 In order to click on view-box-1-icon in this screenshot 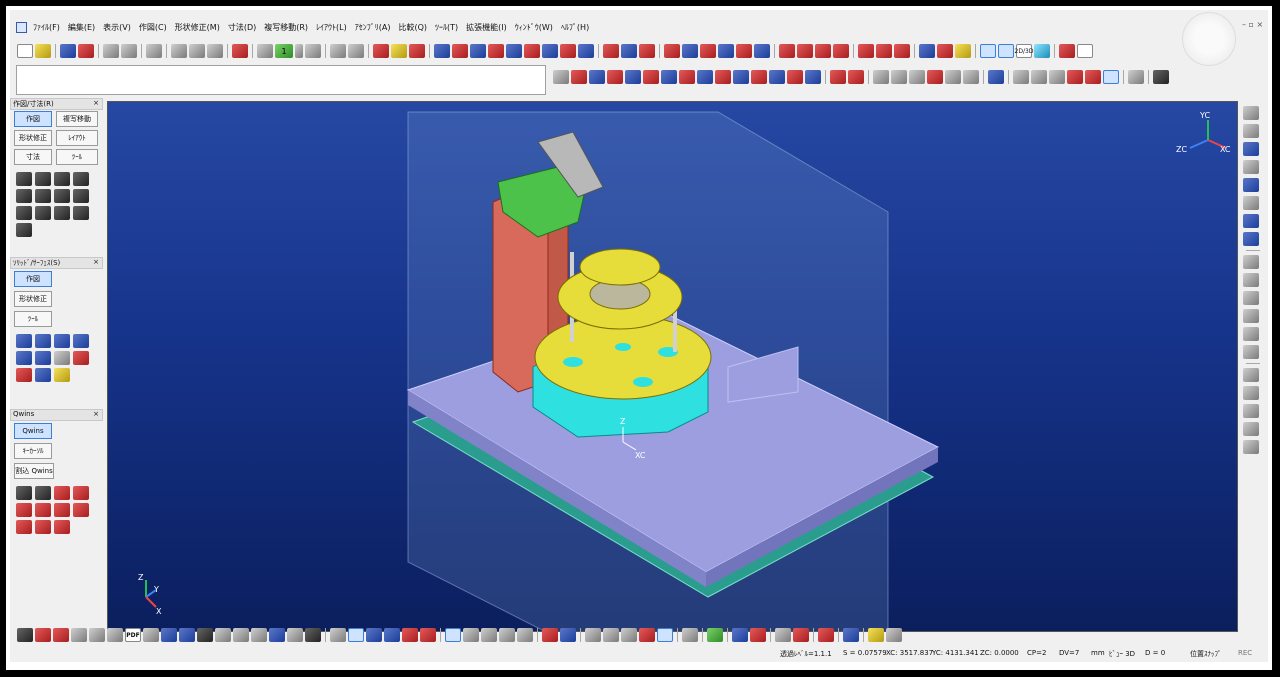, I will do `click(1251, 131)`.